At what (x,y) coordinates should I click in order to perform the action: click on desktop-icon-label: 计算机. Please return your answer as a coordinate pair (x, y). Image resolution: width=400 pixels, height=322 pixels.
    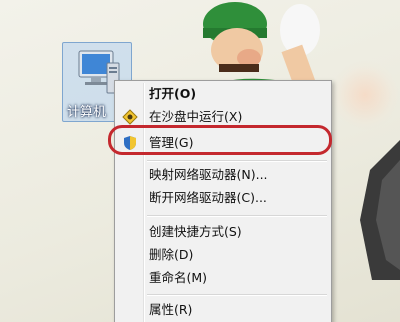
    Looking at the image, I should click on (87, 112).